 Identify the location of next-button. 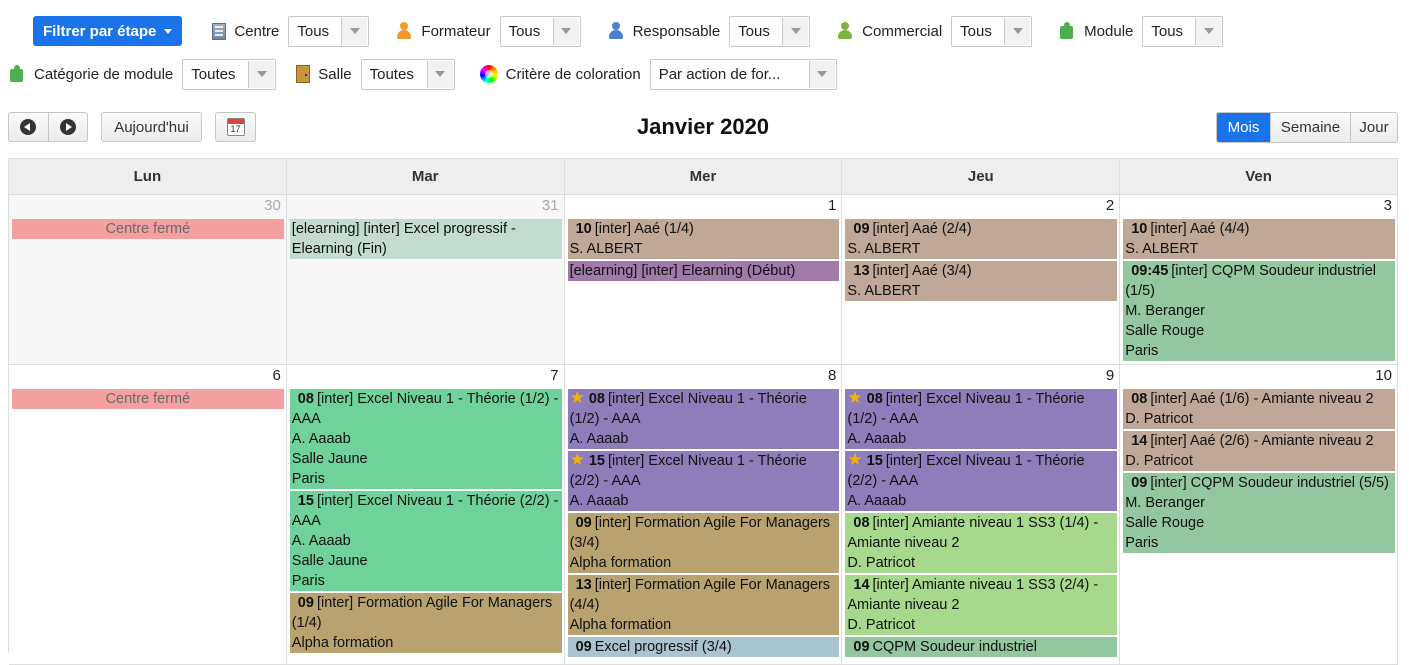
(67, 127).